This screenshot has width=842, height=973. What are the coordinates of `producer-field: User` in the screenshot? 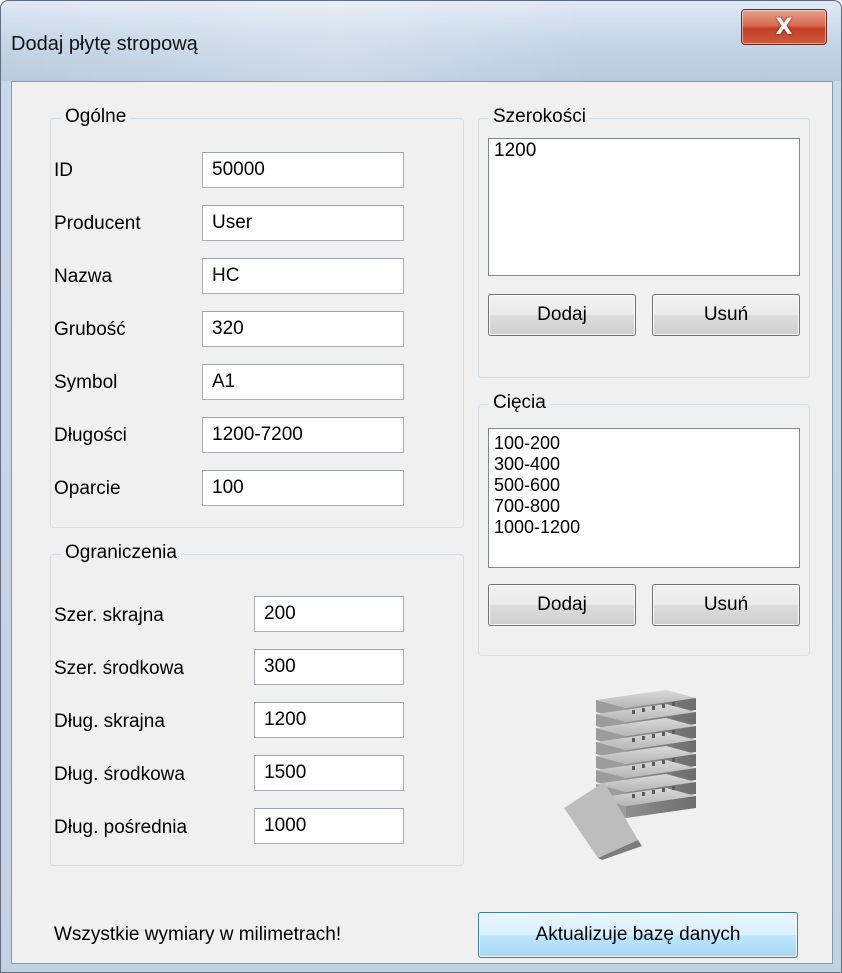 It's located at (303, 223).